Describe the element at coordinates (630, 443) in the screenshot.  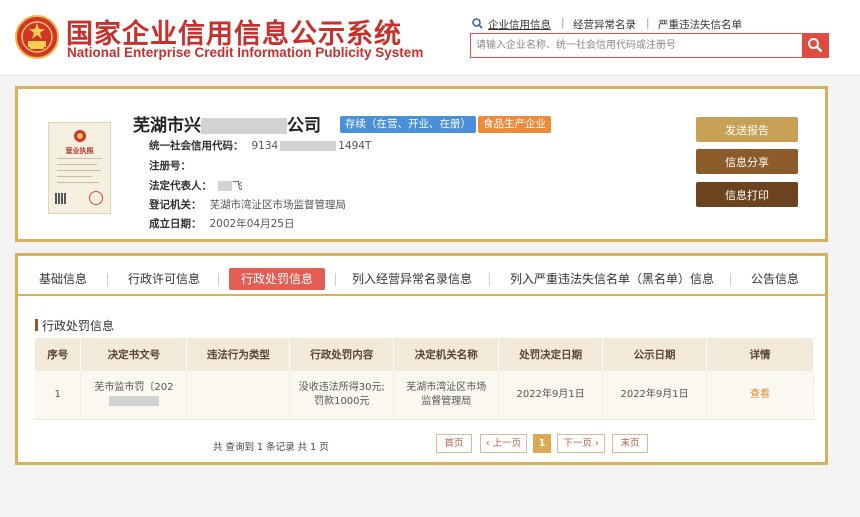
I see `last-page-button: 末页` at that location.